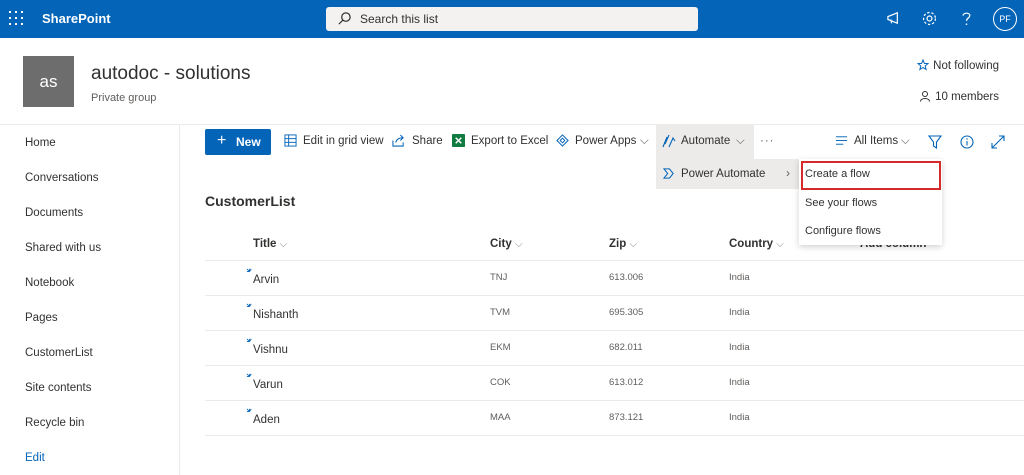  Describe the element at coordinates (270, 350) in the screenshot. I see `row-title: Vishnu` at that location.